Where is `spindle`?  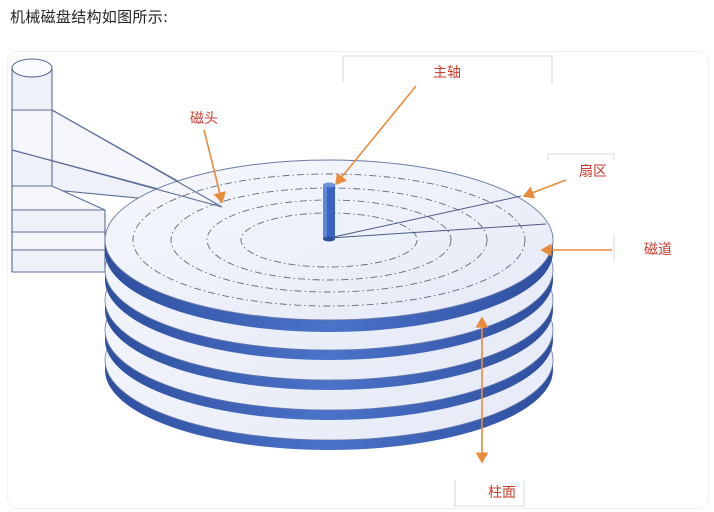
spindle is located at coordinates (329, 212).